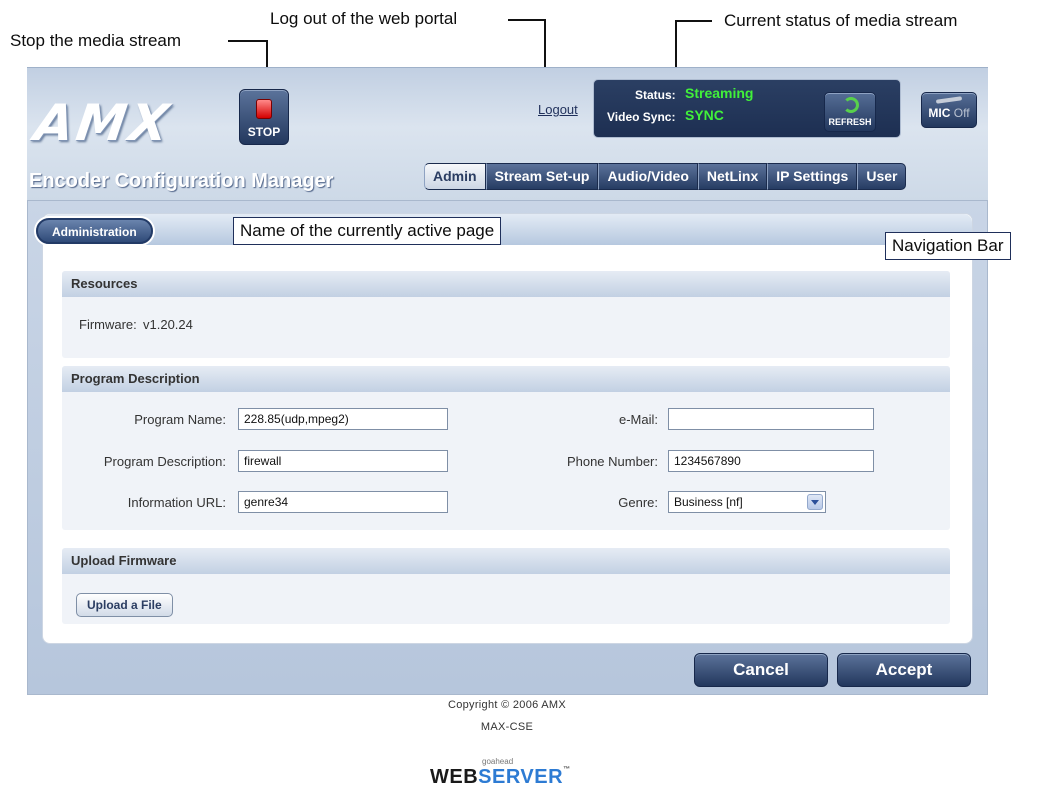 The width and height of the screenshot is (1048, 788). Describe the element at coordinates (732, 176) in the screenshot. I see `tab-netlinx: NetLinx` at that location.